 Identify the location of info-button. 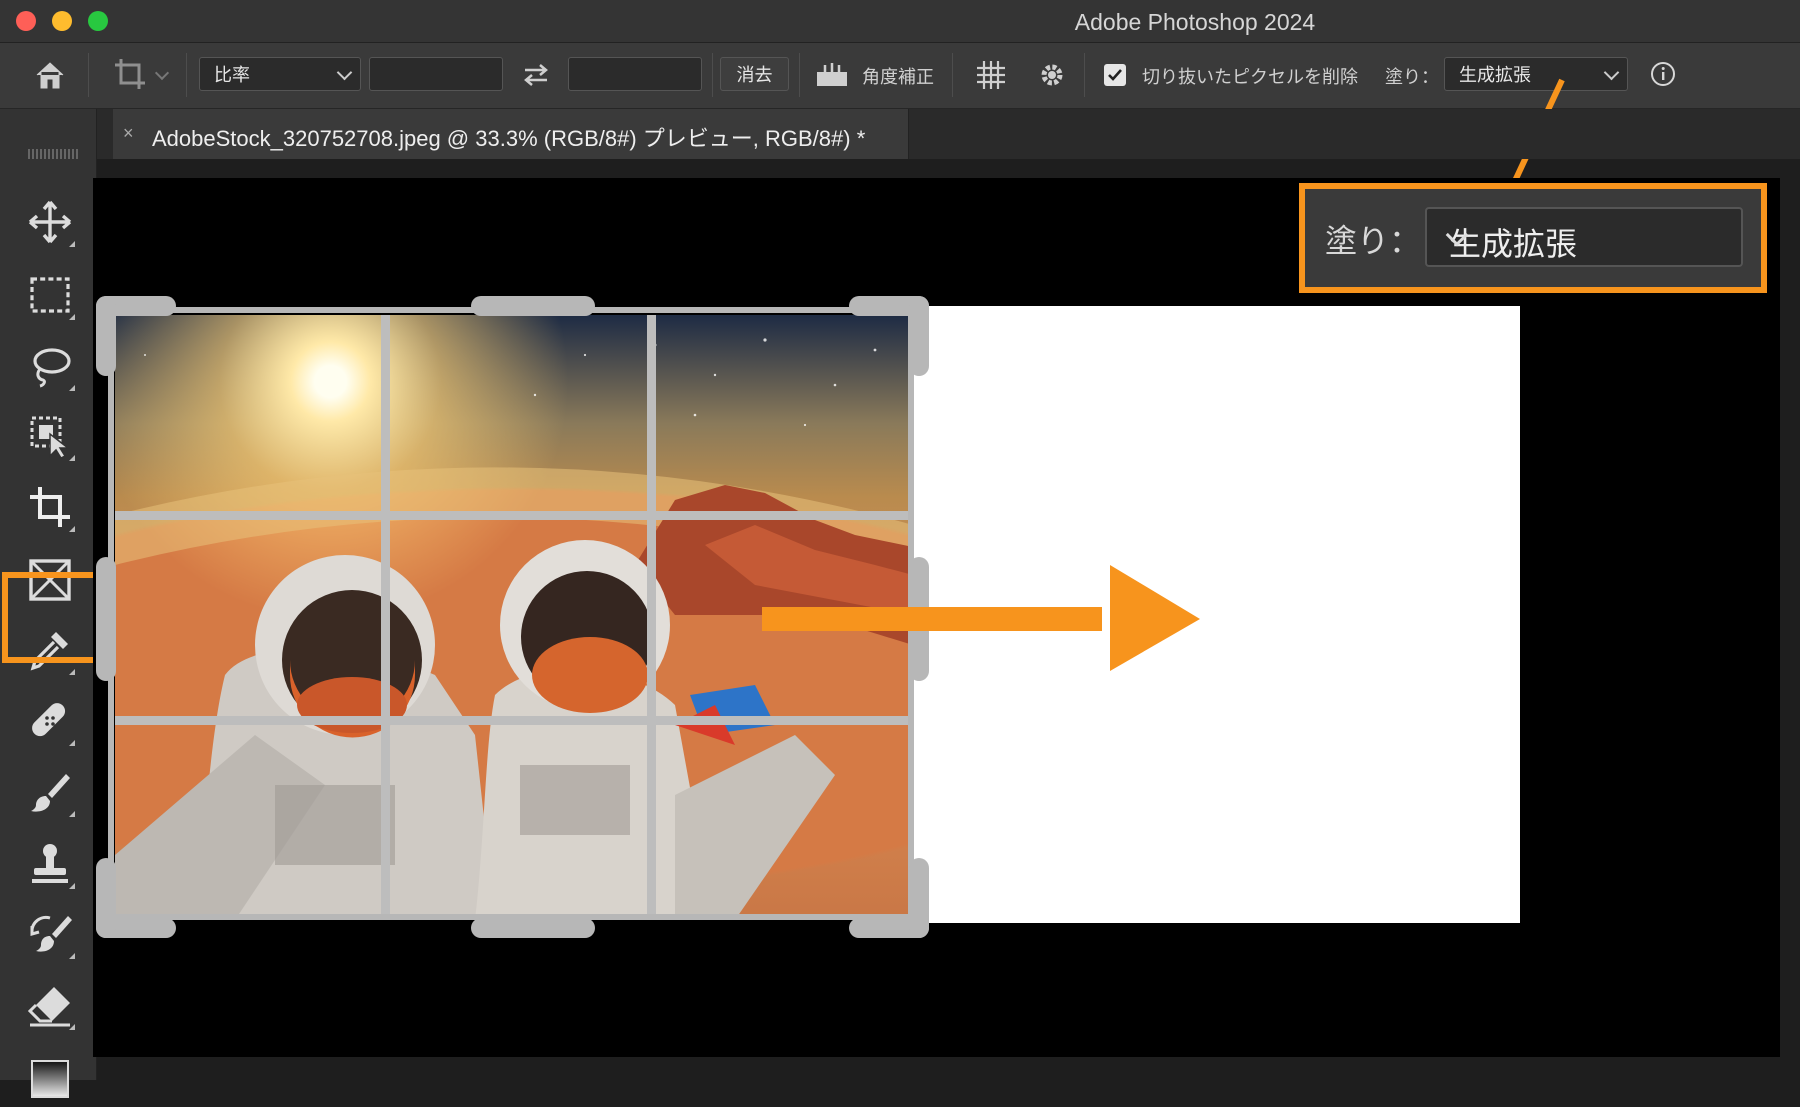
(1663, 74).